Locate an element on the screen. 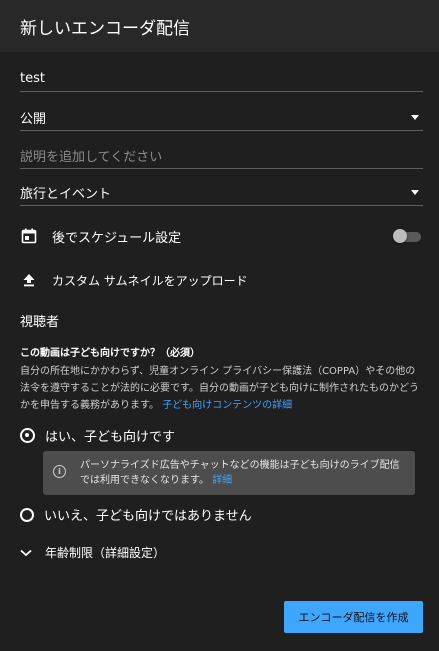  category-select: 旅行とイベント is located at coordinates (221, 193).